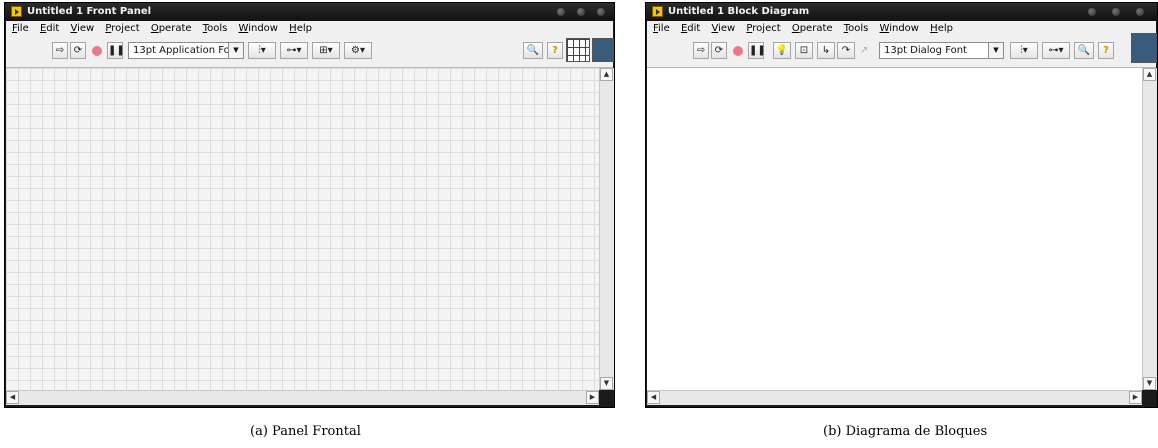 The width and height of the screenshot is (1158, 448). I want to click on block-diagram-horizontal-scrollbar: ◀ ▶, so click(894, 397).